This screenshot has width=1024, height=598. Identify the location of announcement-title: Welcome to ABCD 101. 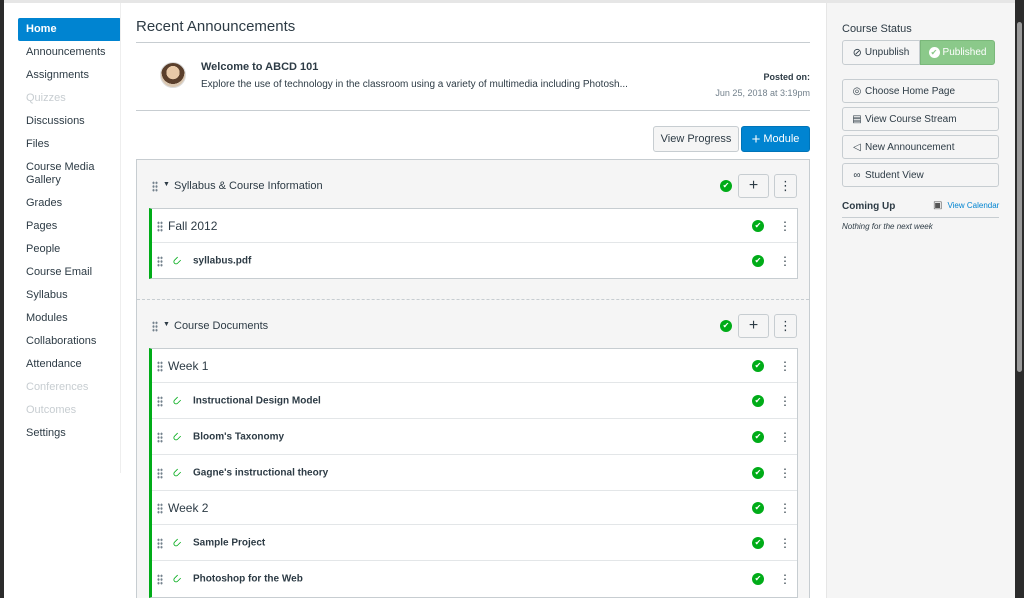
(259, 67).